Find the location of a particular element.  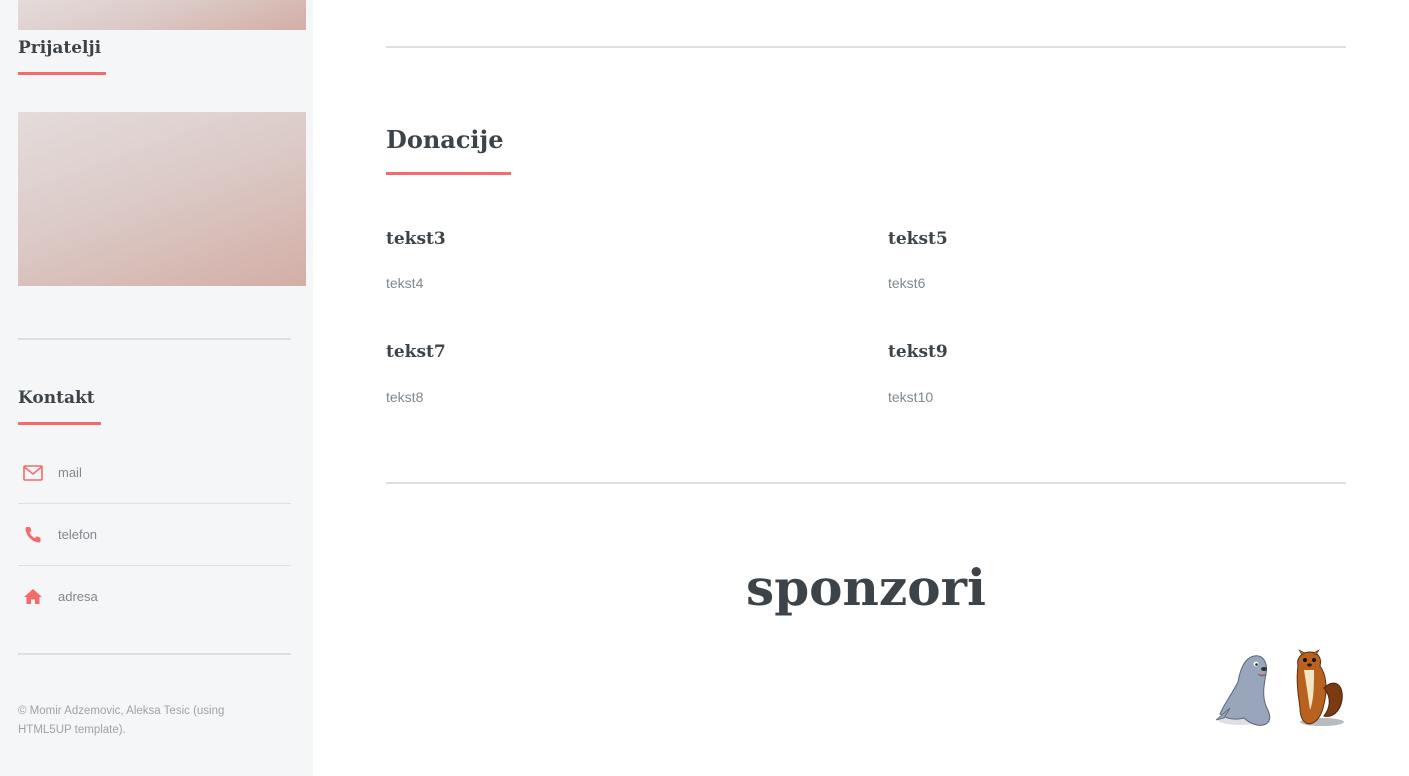

friends-heading-underline is located at coordinates (62, 73).